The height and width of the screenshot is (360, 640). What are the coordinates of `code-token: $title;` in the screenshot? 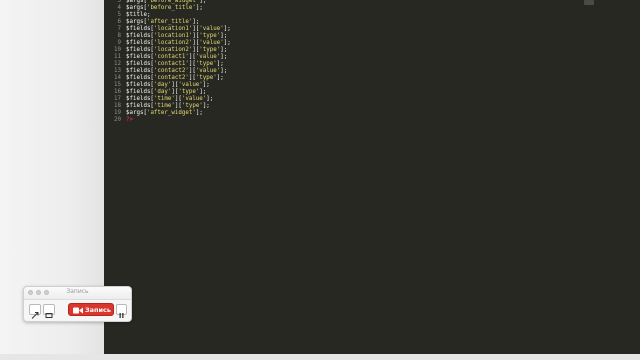 It's located at (138, 15).